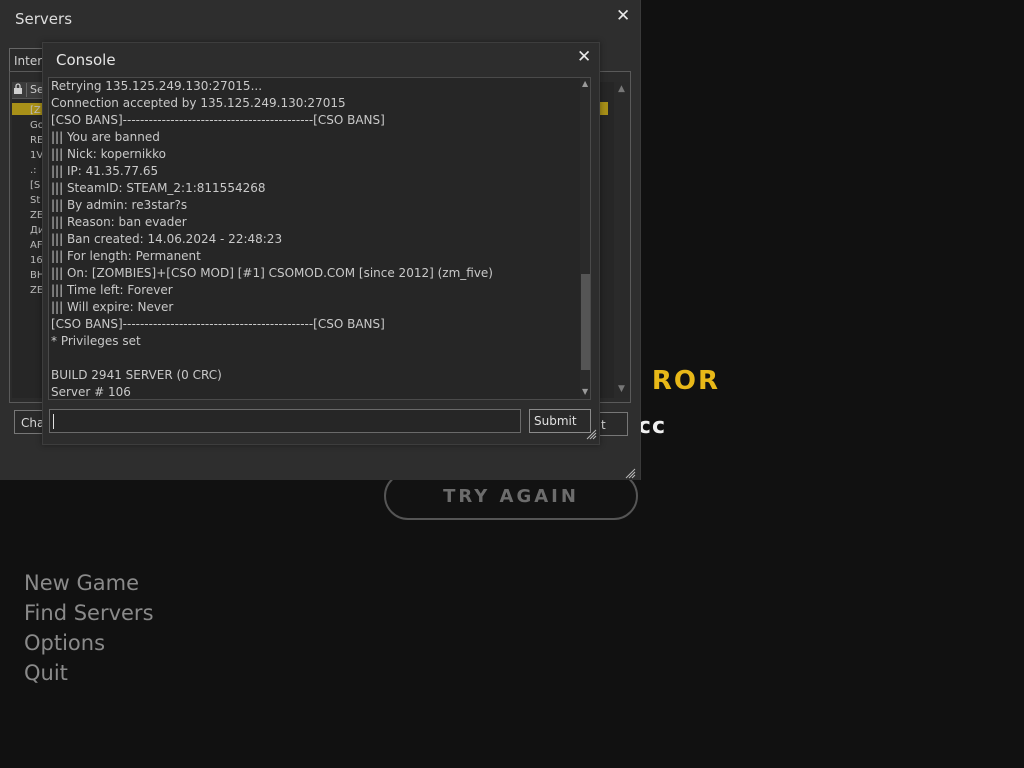 The image size is (1024, 768). I want to click on main-menu: New Game Find Servers Options Quit, so click(89, 628).